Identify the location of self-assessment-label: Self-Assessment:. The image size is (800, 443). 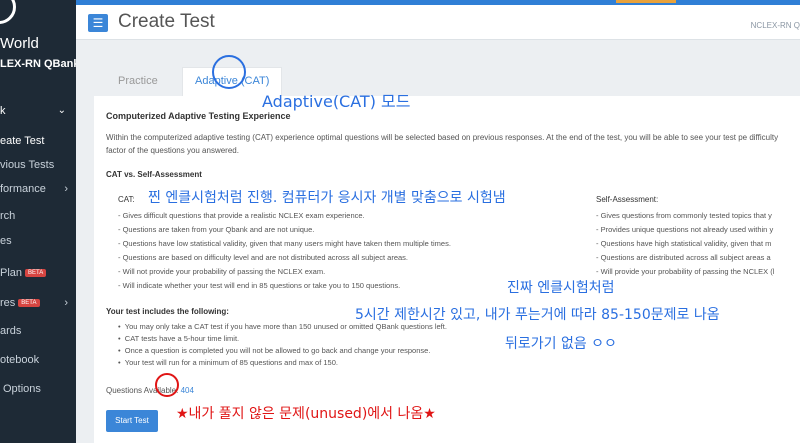
(627, 199).